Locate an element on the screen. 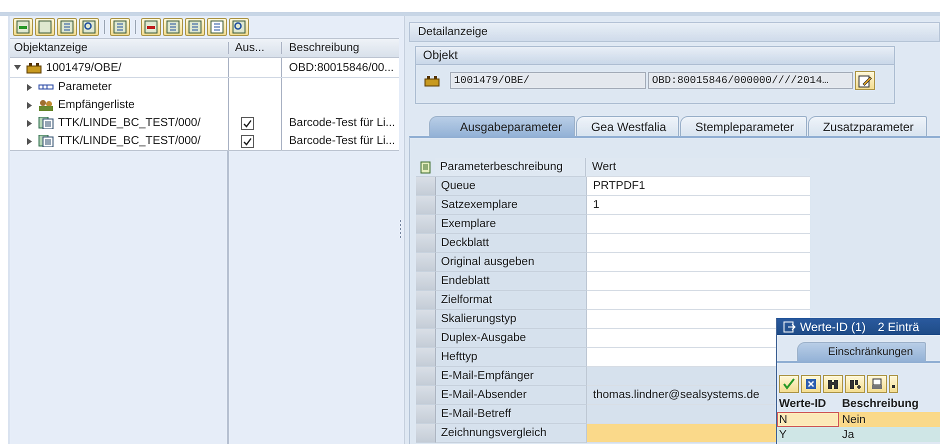  delete-row-icon is located at coordinates (151, 27).